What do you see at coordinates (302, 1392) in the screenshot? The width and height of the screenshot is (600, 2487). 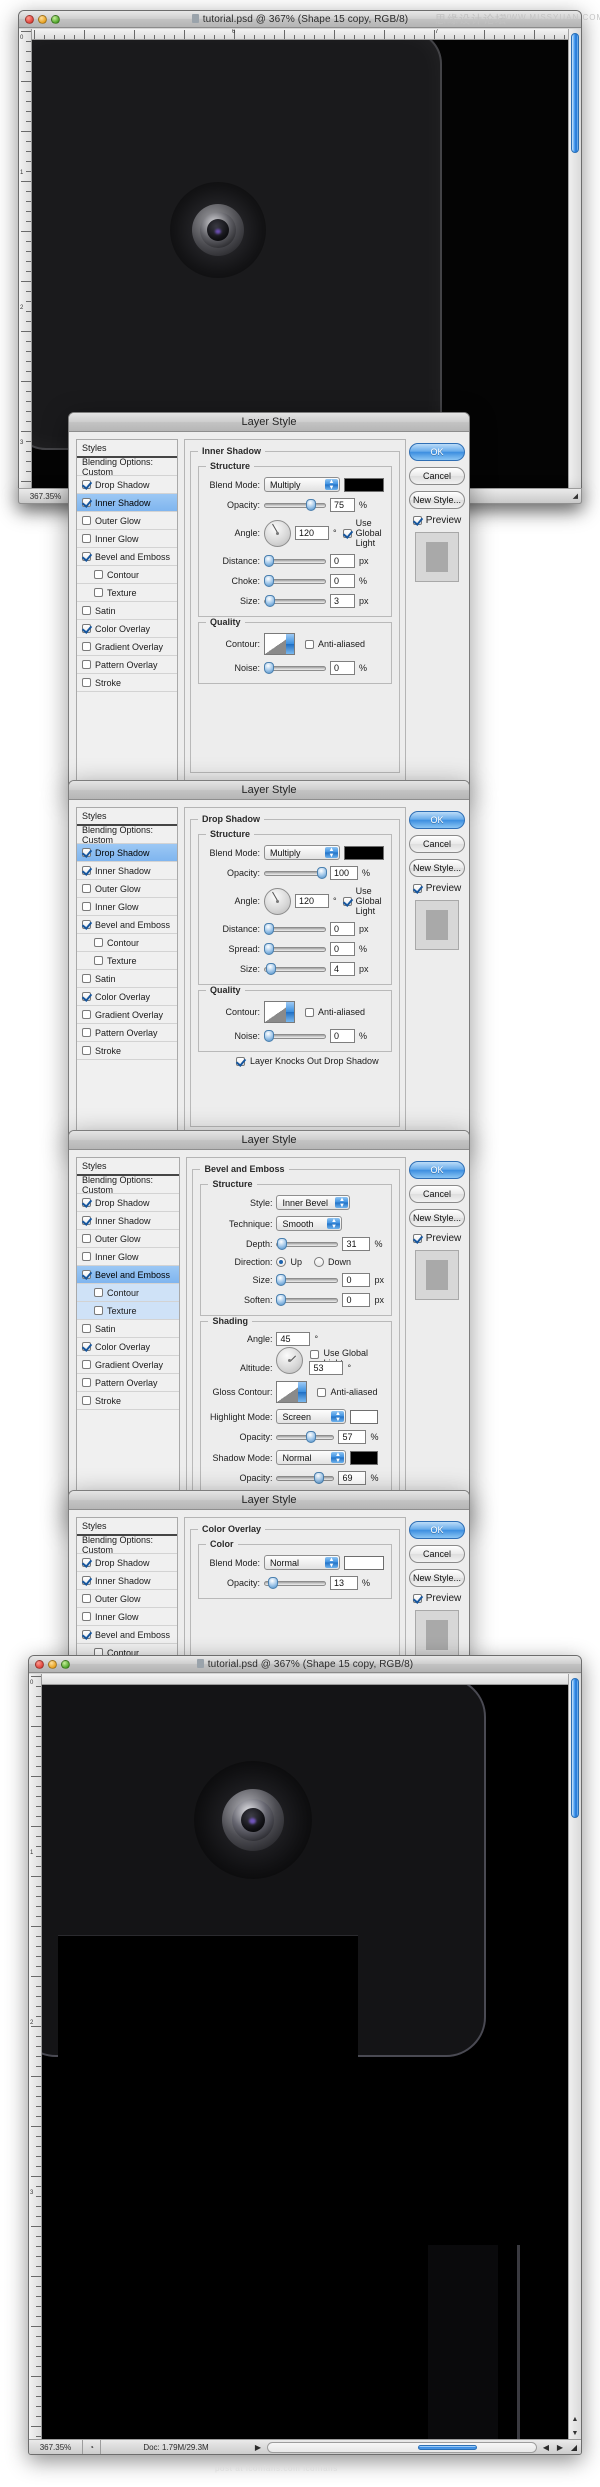 I see `chevron-down-icon` at bounding box center [302, 1392].